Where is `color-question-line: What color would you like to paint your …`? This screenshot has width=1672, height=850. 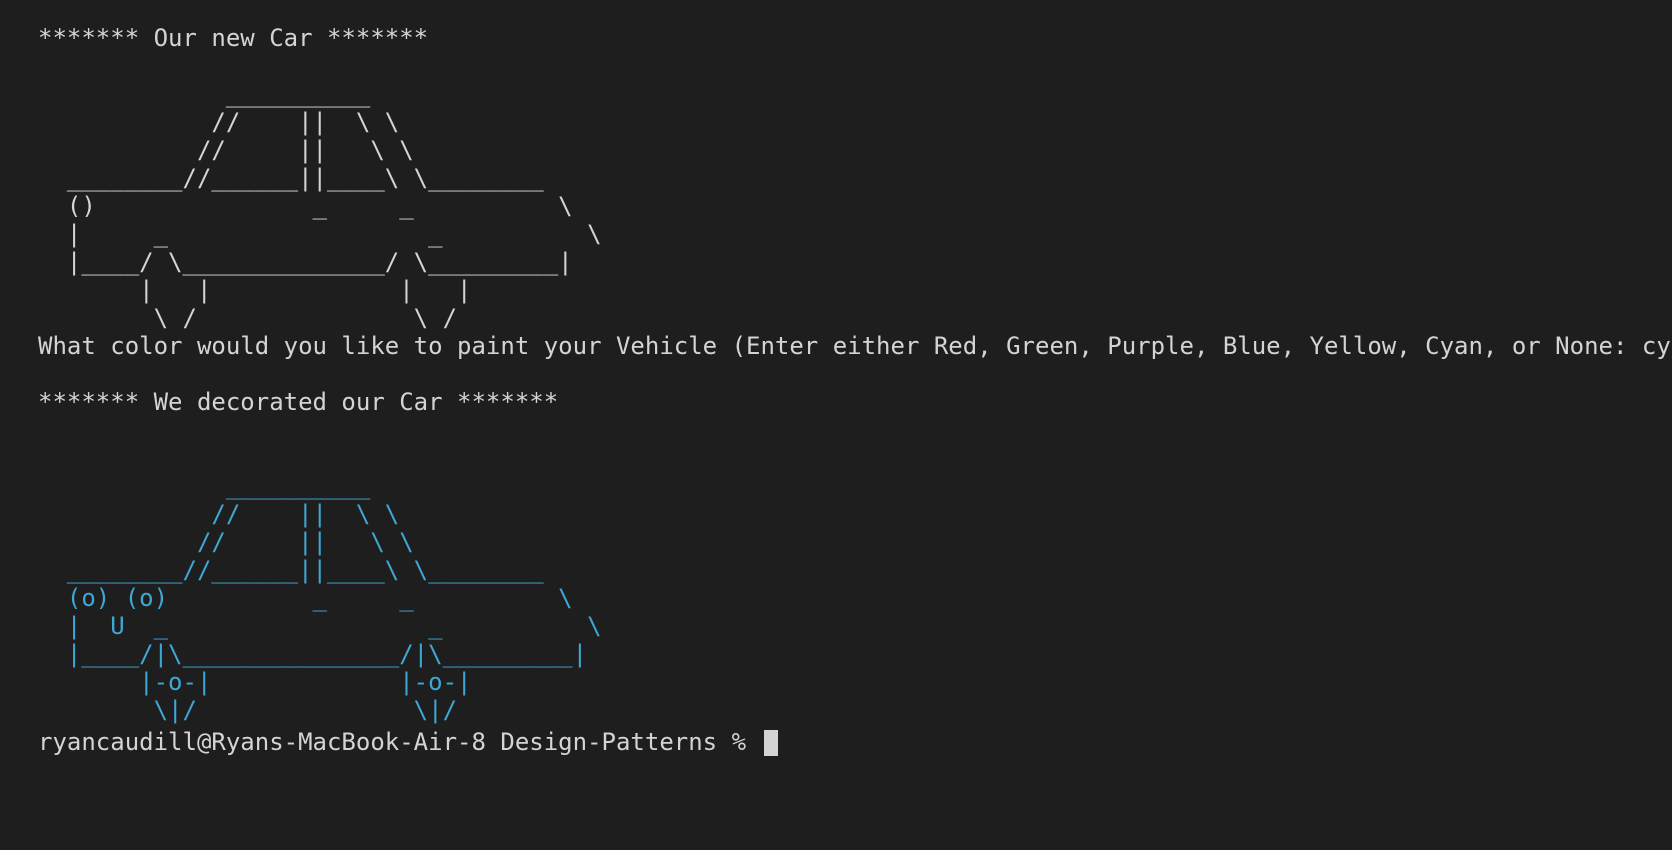 color-question-line: What color would you like to paint your … is located at coordinates (855, 346).